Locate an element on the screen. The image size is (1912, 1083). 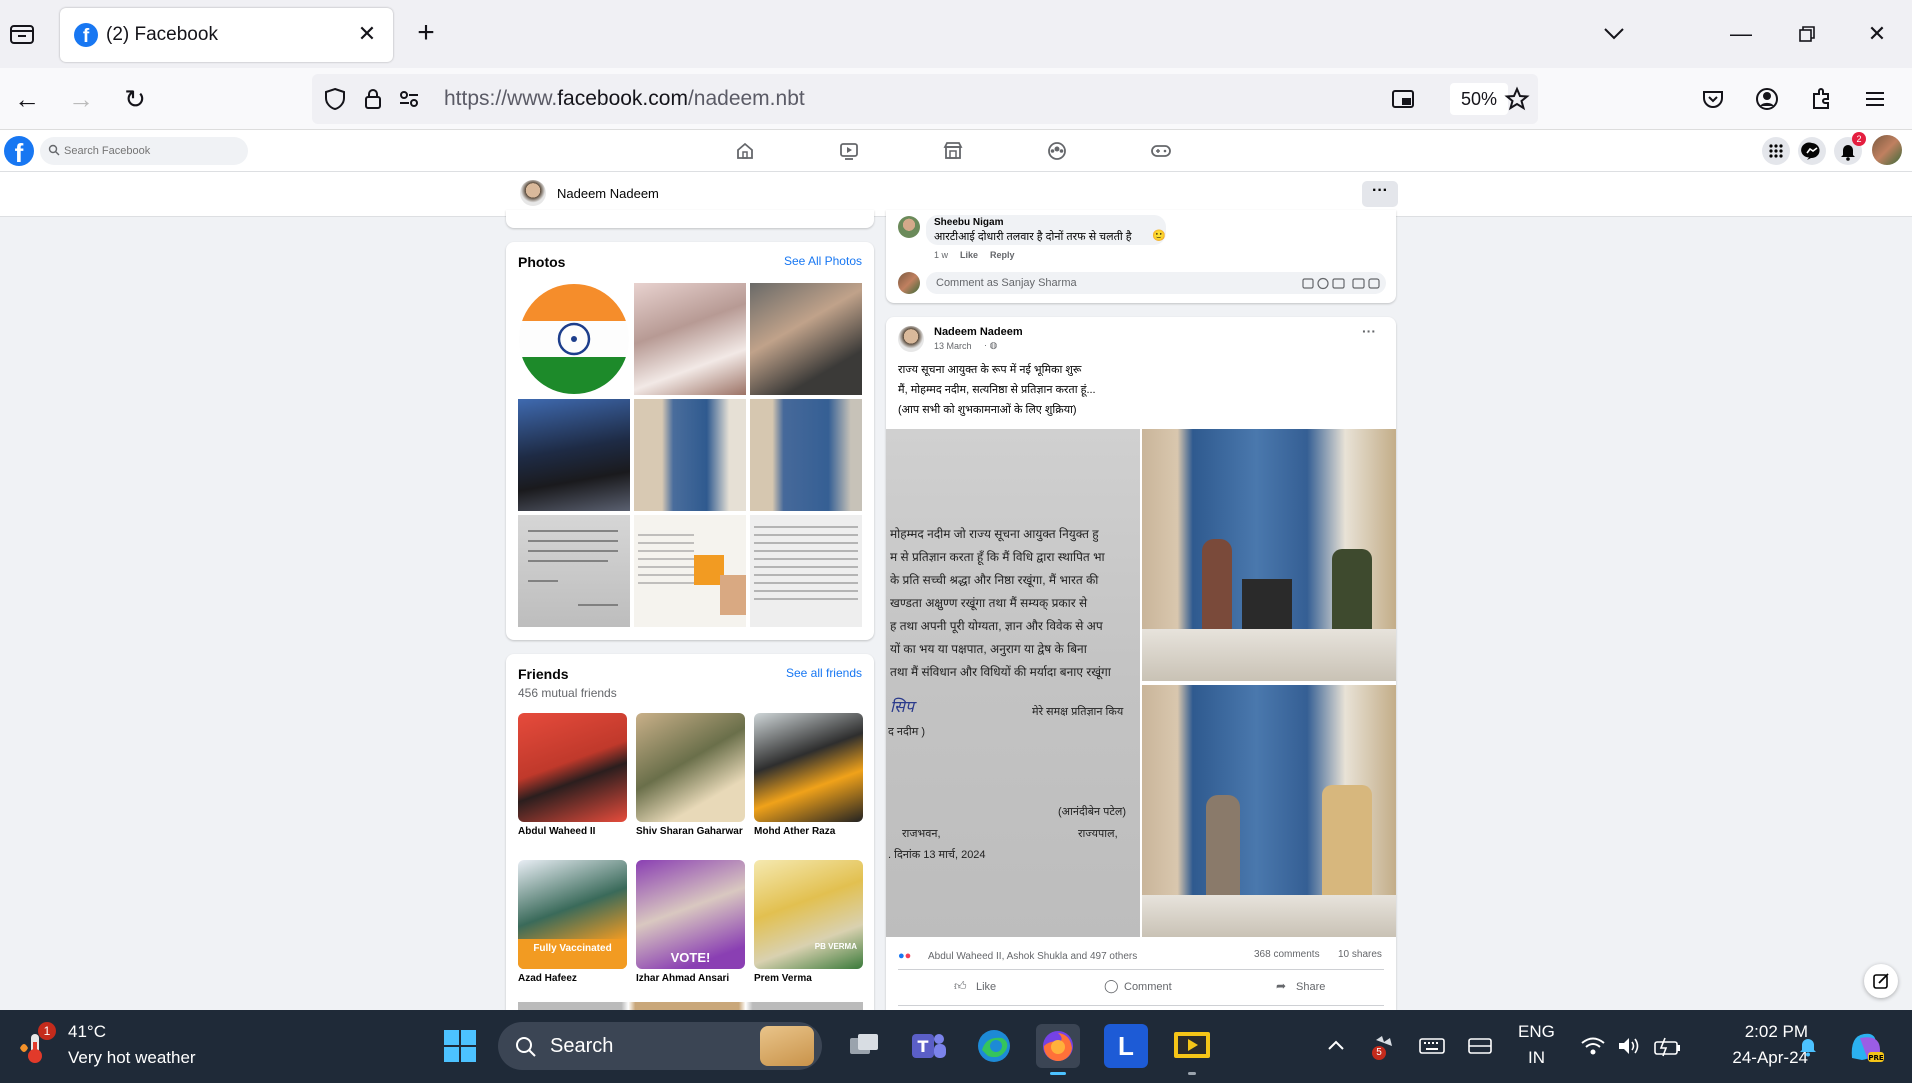
shares-count: 10 shares is located at coordinates (1360, 954).